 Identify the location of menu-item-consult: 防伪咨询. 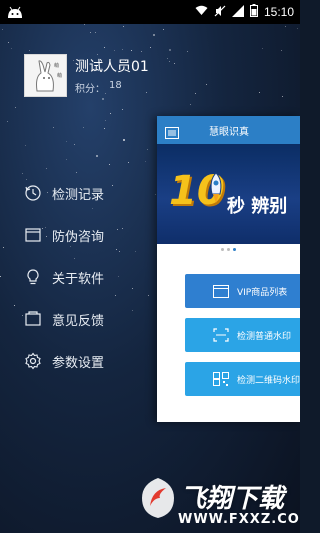
(89, 235).